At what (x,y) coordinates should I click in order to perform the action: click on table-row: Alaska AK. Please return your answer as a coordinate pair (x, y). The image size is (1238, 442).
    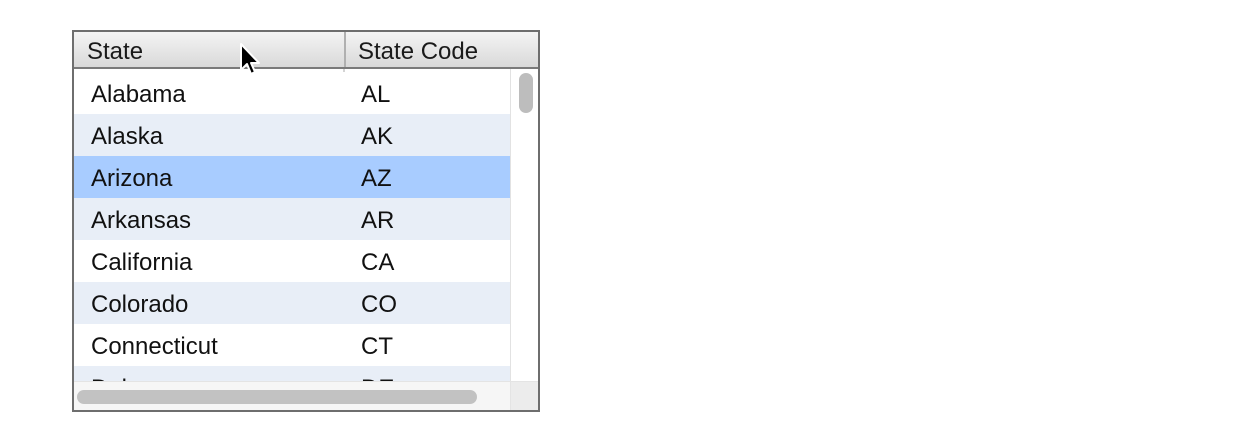
    Looking at the image, I should click on (292, 135).